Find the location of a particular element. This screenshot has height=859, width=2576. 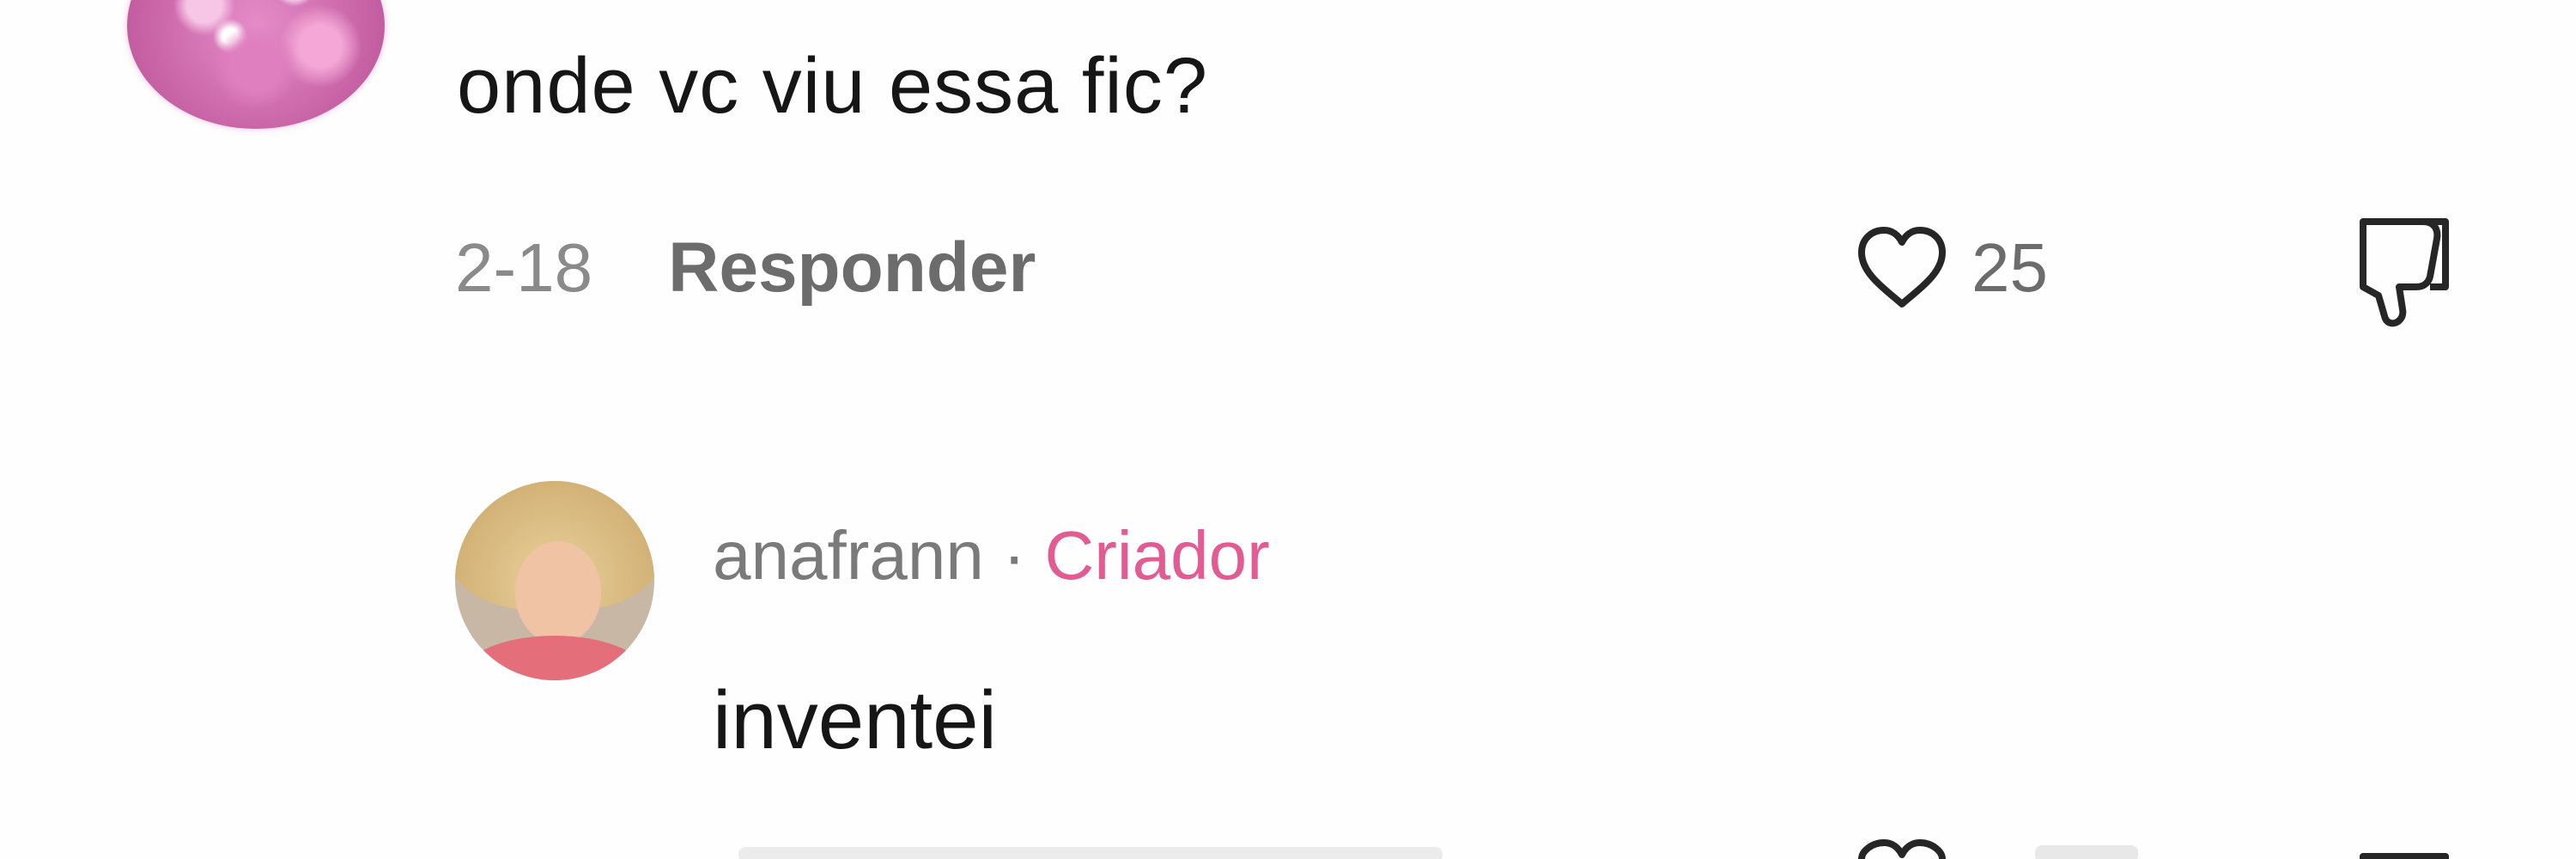

reply-username: anafrann is located at coordinates (848, 555).